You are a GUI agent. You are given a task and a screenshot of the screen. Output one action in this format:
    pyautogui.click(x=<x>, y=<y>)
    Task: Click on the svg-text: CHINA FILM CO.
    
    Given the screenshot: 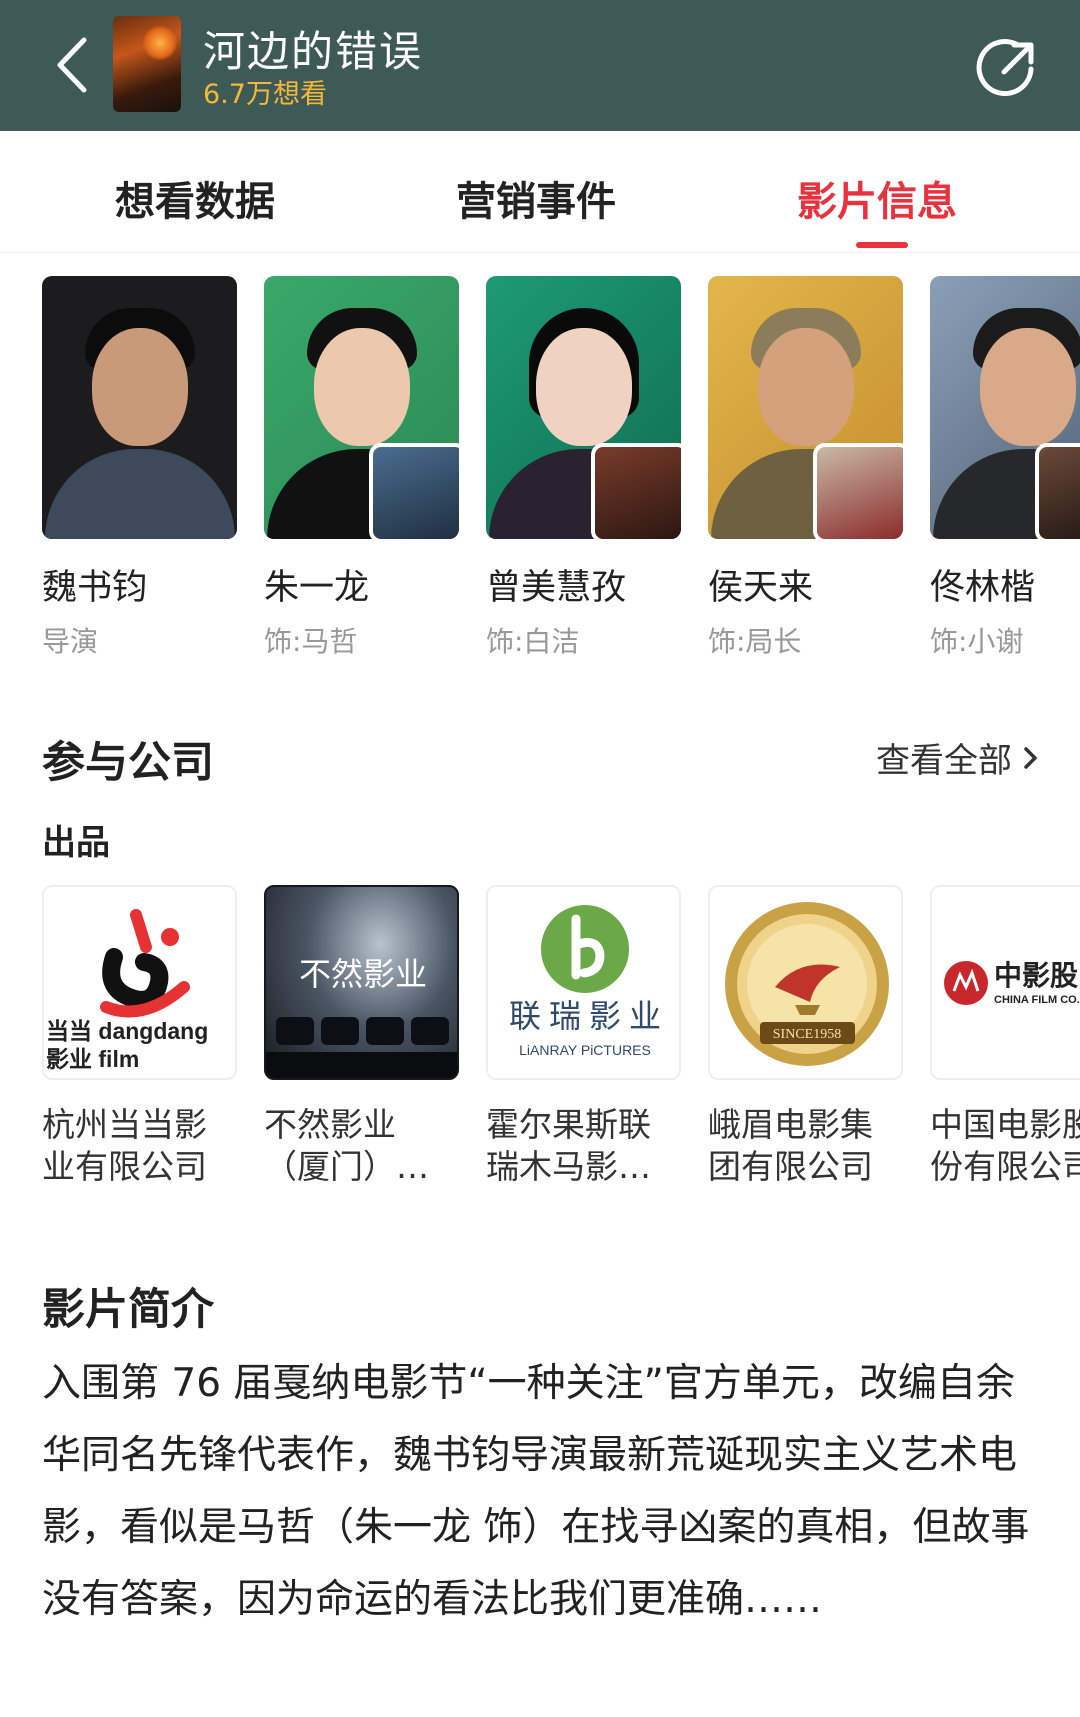 What is the action you would take?
    pyautogui.click(x=1037, y=1000)
    